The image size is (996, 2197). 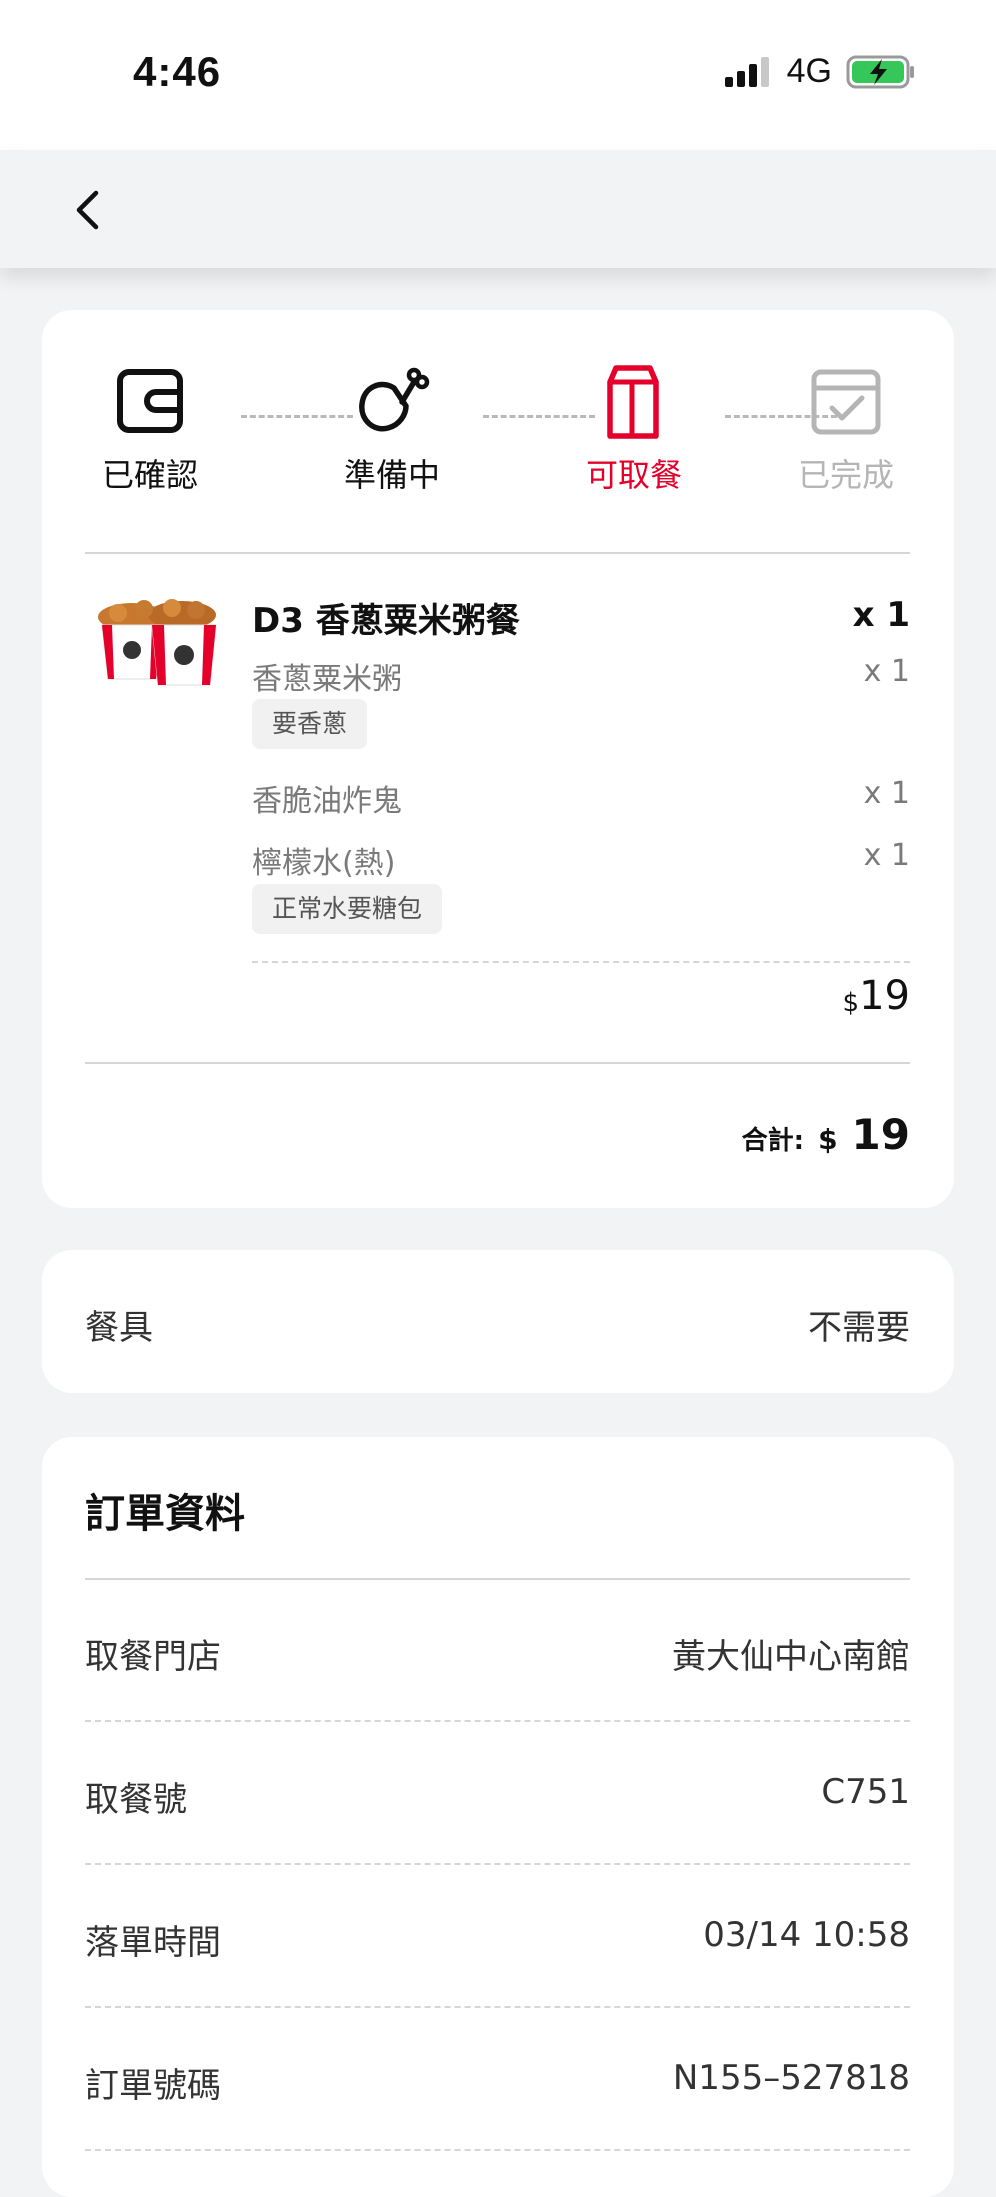 What do you see at coordinates (498, 1321) in the screenshot?
I see `utensils-card: 餐具 不需要` at bounding box center [498, 1321].